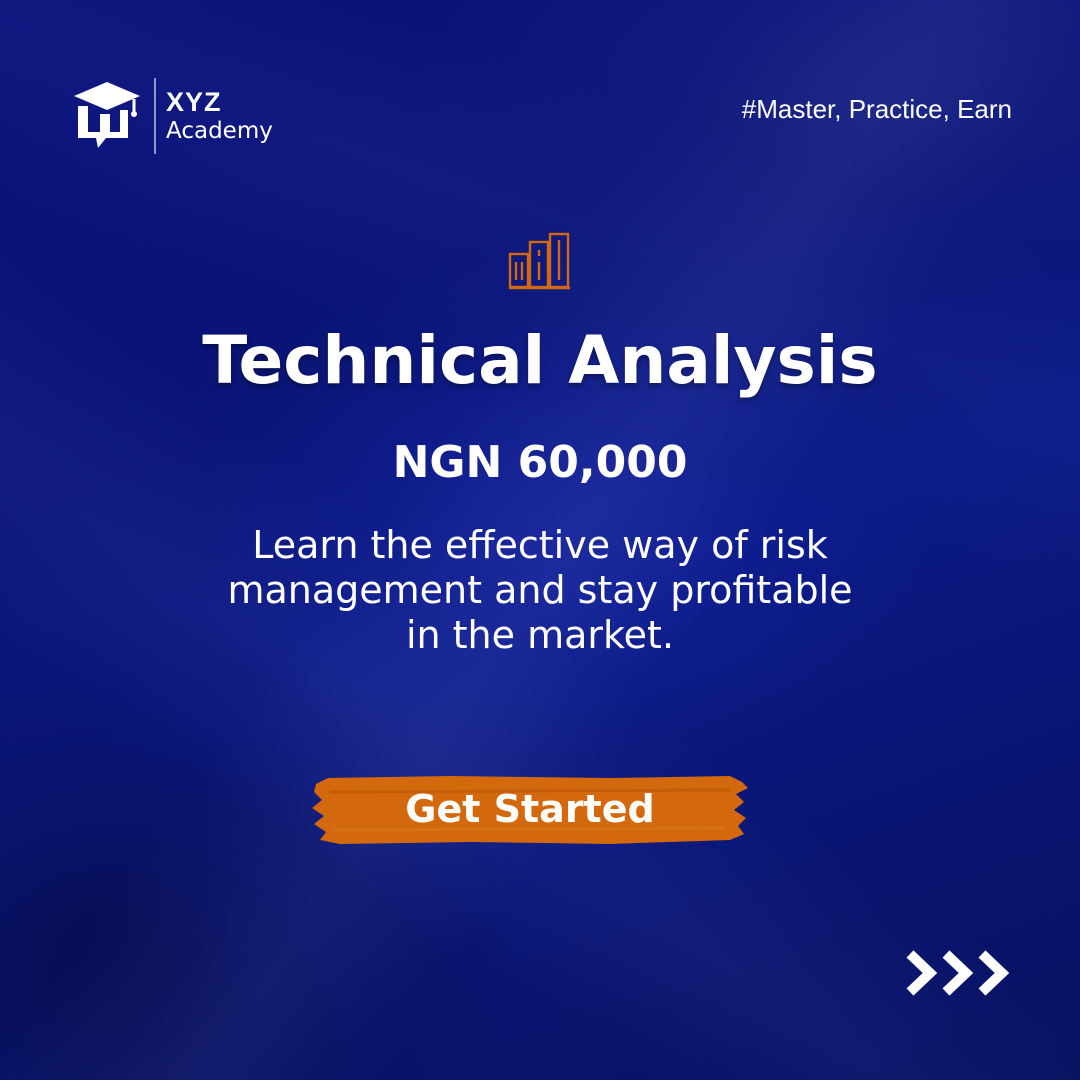  I want to click on brand-subtitle: Academy, so click(219, 131).